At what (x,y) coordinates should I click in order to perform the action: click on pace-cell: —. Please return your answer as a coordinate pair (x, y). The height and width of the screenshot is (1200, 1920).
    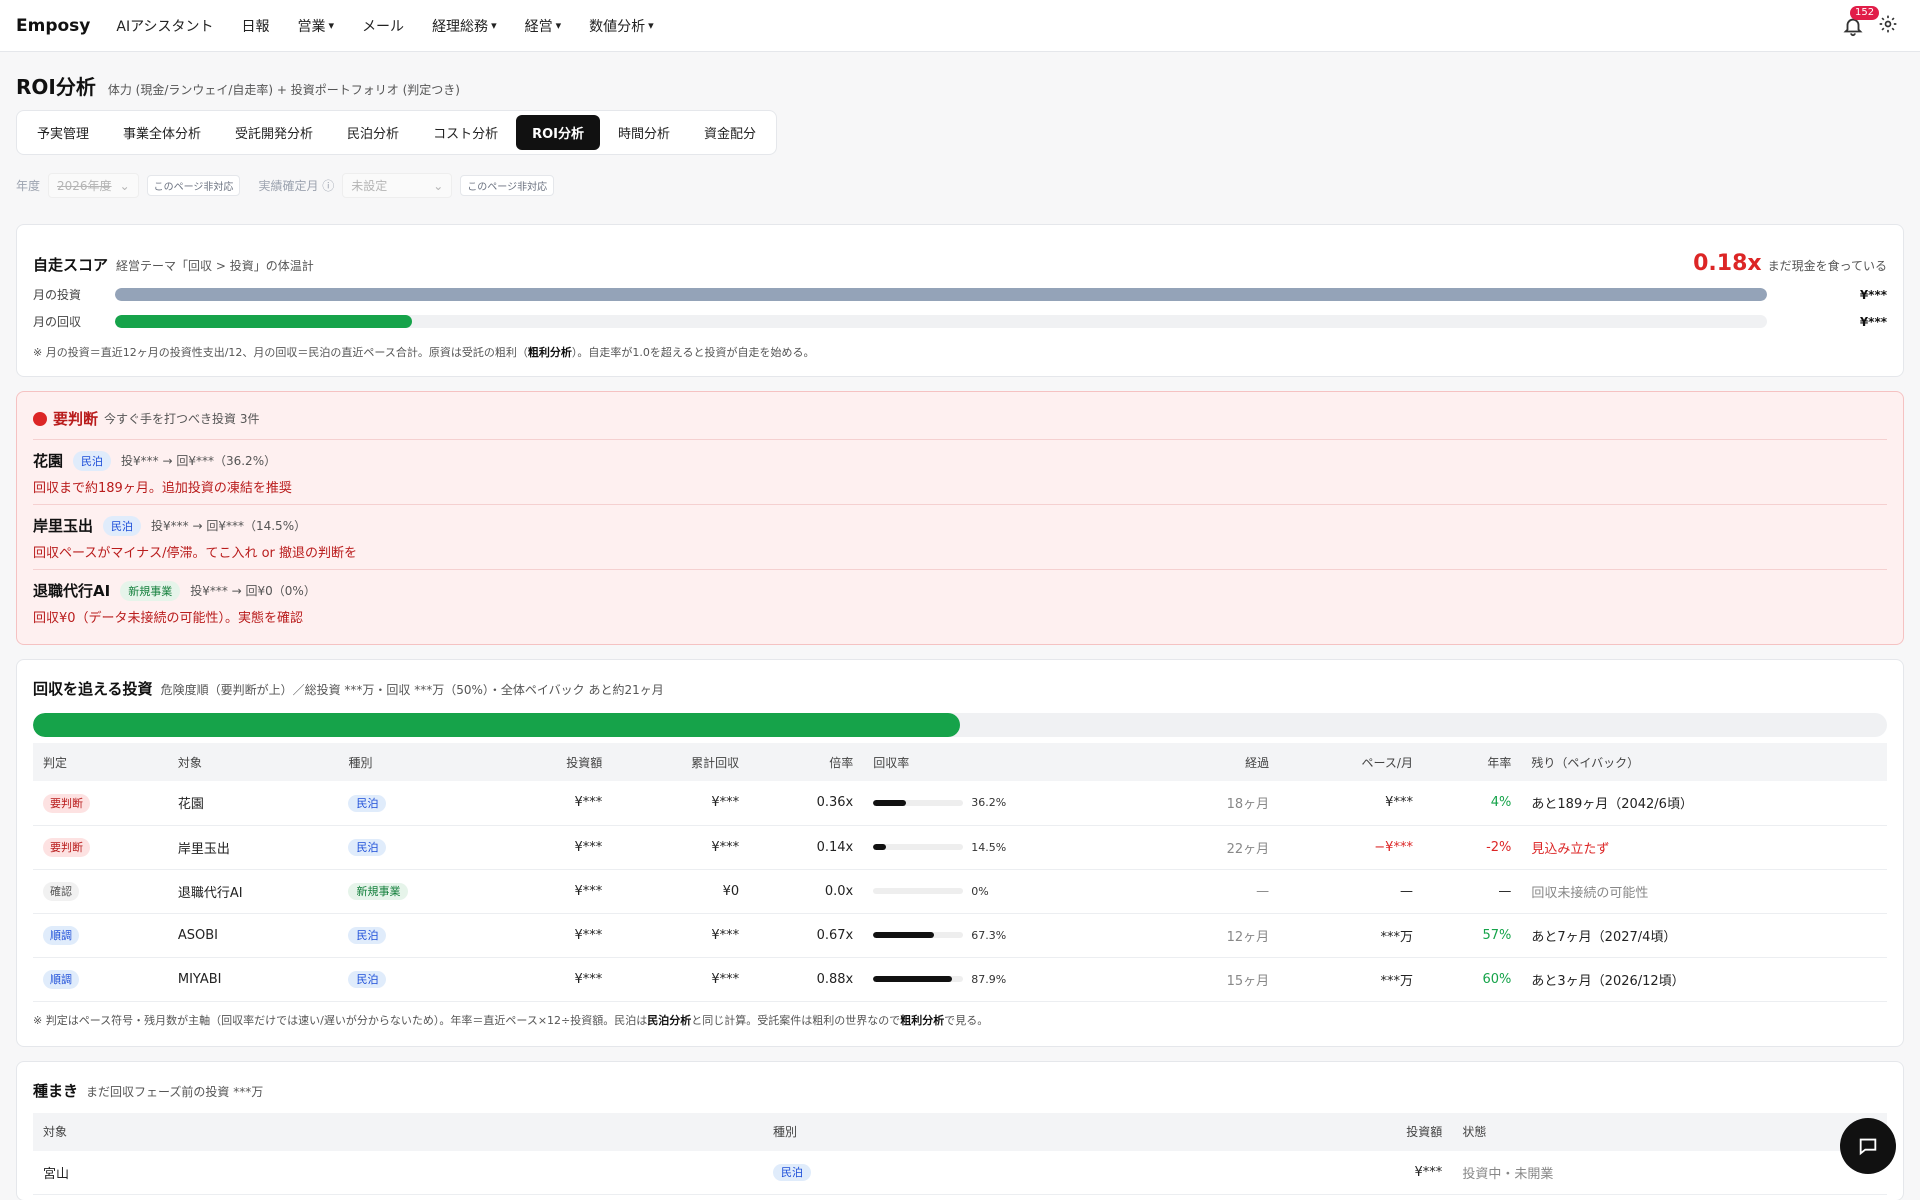
    Looking at the image, I should click on (1351, 891).